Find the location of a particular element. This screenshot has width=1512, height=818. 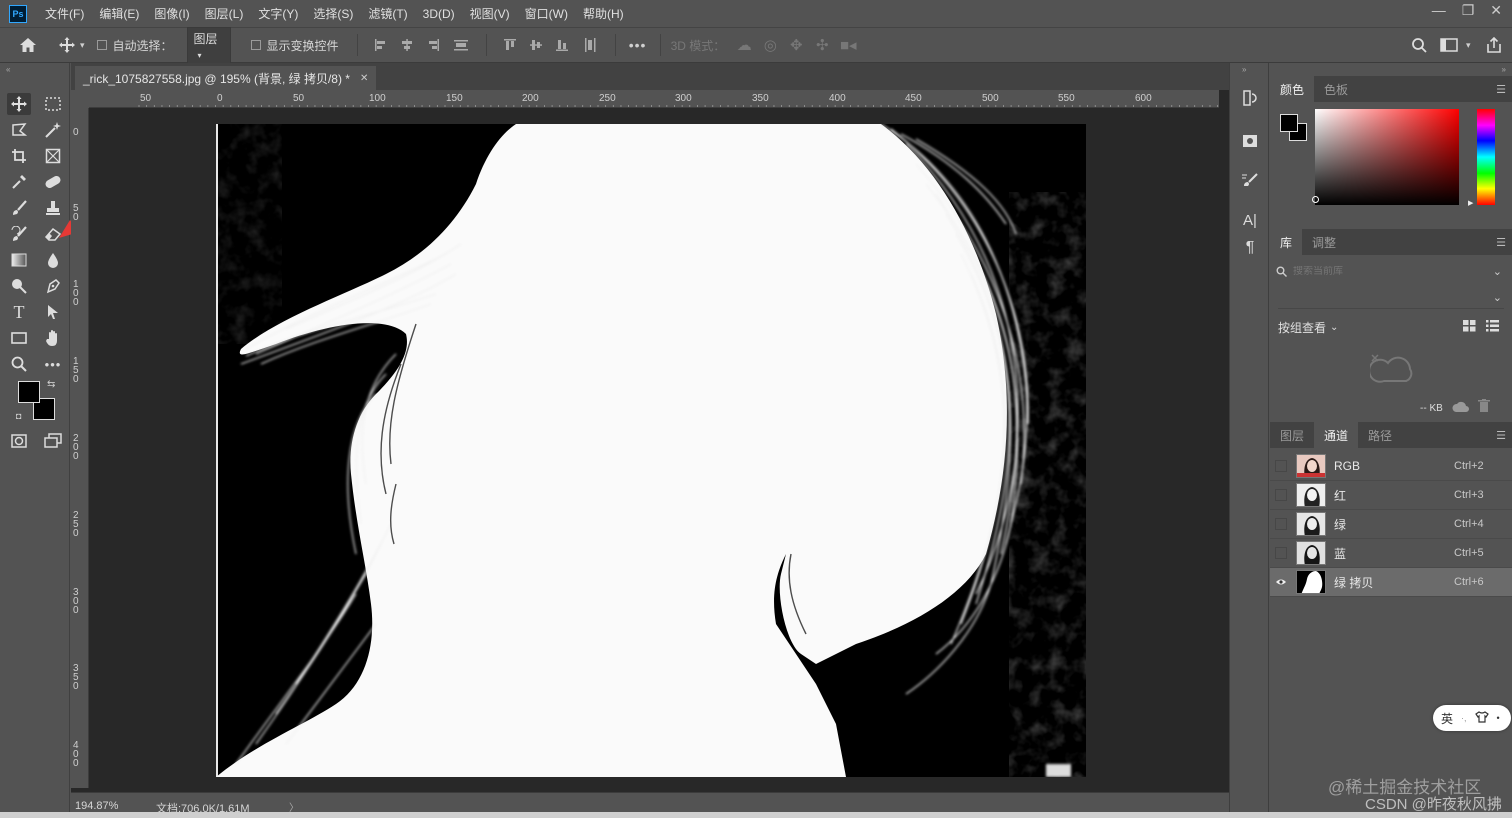

menu-edit: 编辑(E) is located at coordinates (119, 13).